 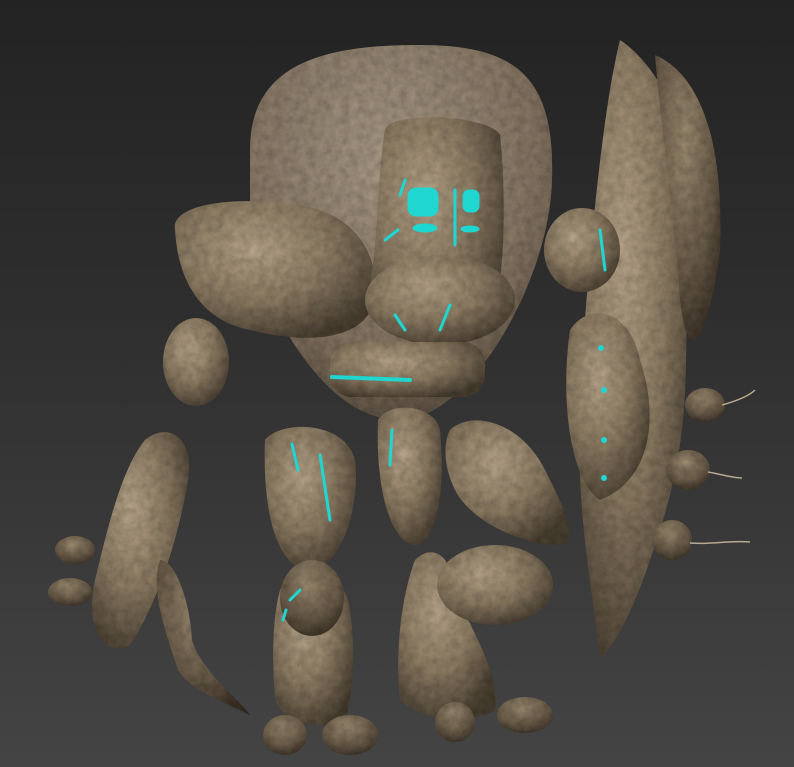 What do you see at coordinates (423, 202) in the screenshot?
I see `eye-left` at bounding box center [423, 202].